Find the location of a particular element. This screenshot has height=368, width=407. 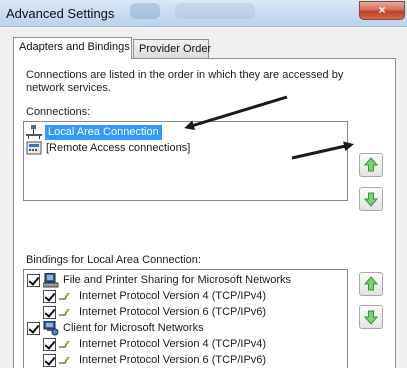

close-button: × is located at coordinates (382, 10).